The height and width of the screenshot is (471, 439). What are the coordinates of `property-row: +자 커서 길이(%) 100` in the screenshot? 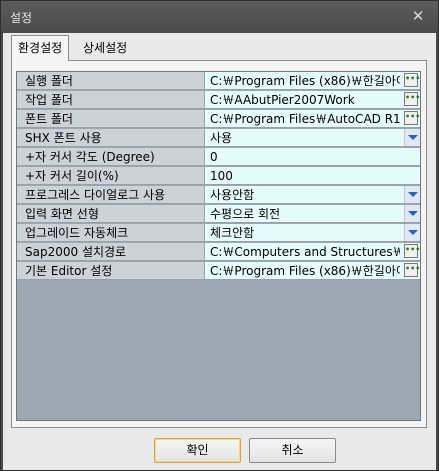 It's located at (218, 176).